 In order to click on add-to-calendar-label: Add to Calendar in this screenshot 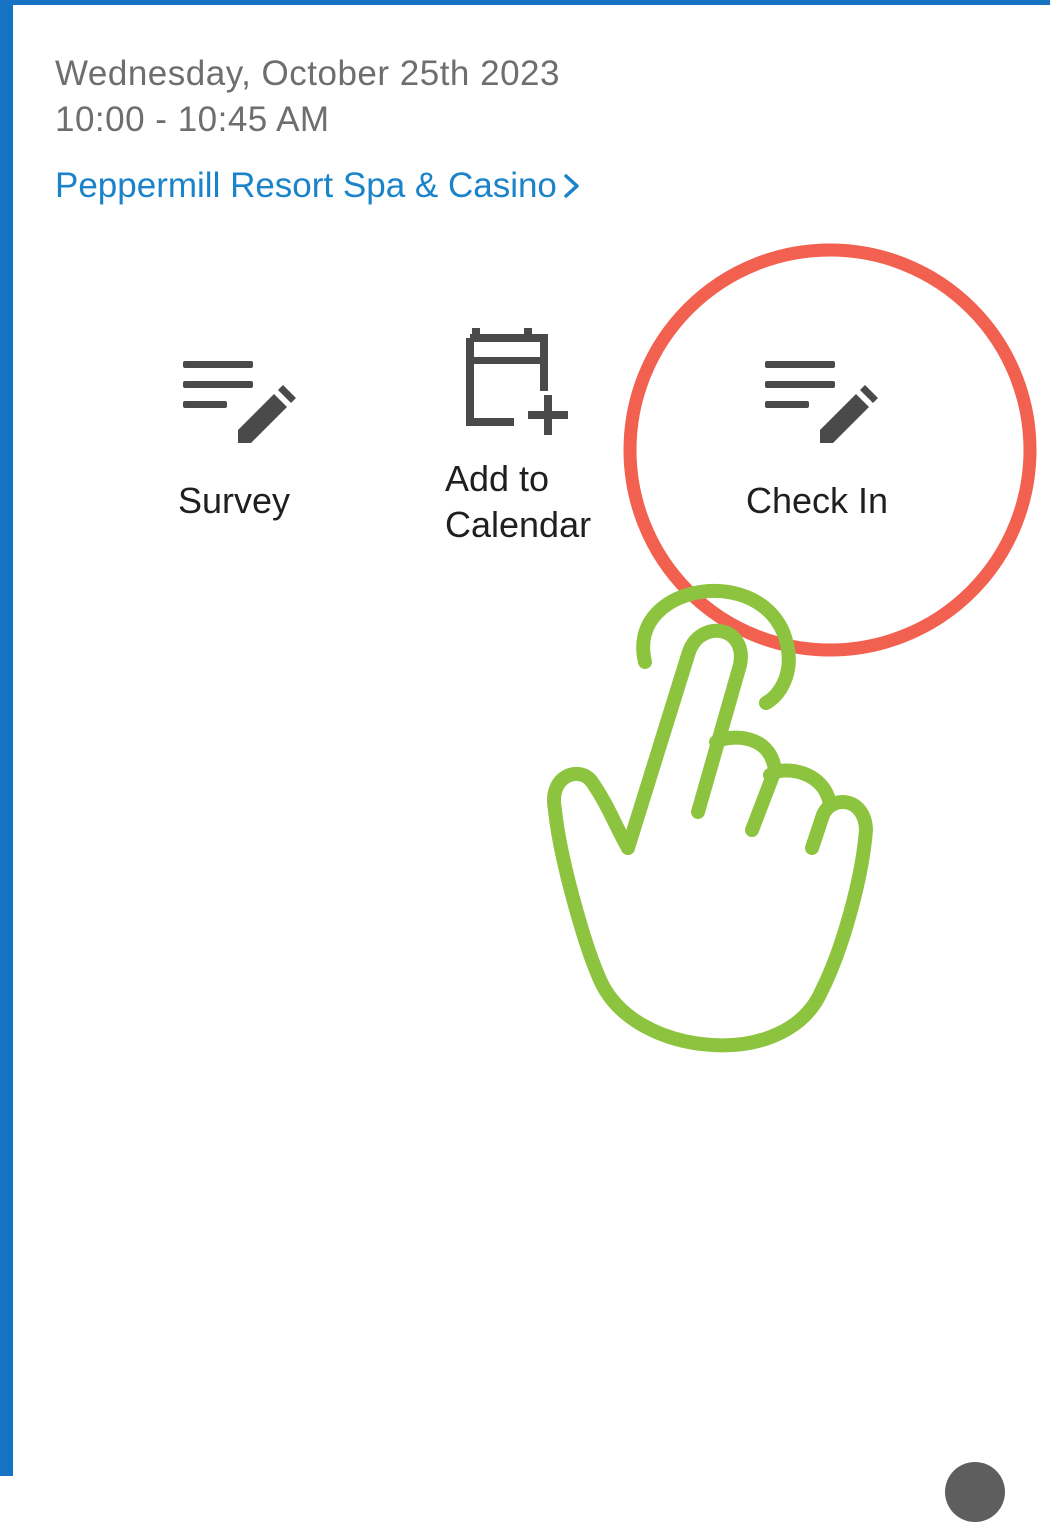, I will do `click(518, 501)`.